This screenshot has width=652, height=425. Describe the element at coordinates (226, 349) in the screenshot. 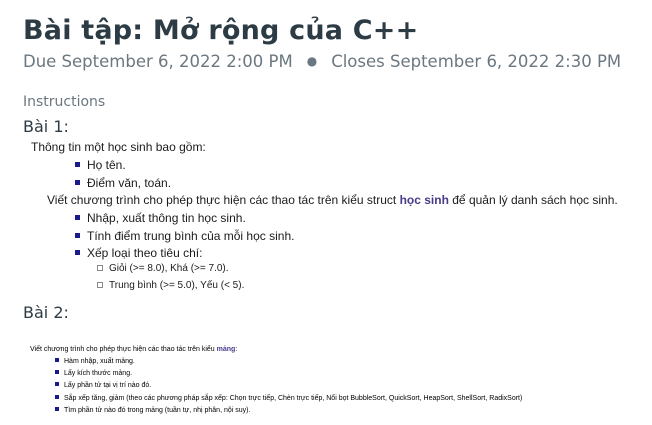

I see `keyword-mang: mảng` at that location.